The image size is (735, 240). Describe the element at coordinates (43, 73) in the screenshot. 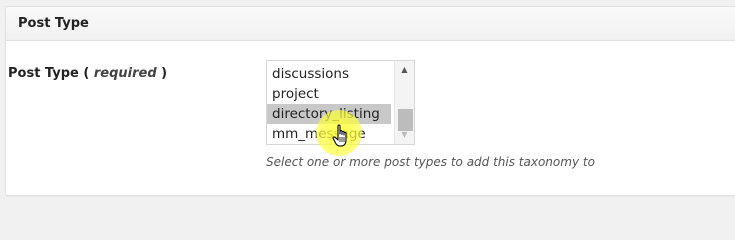

I see `label-text: Post Type` at that location.